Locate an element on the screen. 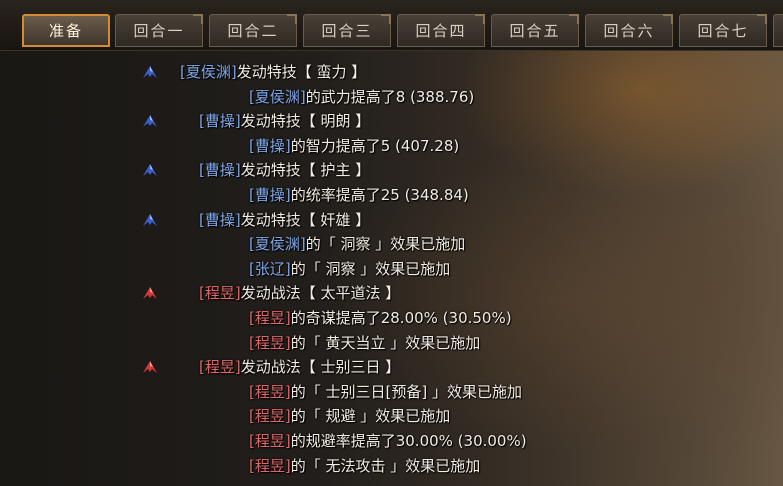  tab-label: 回合五 is located at coordinates (535, 31).